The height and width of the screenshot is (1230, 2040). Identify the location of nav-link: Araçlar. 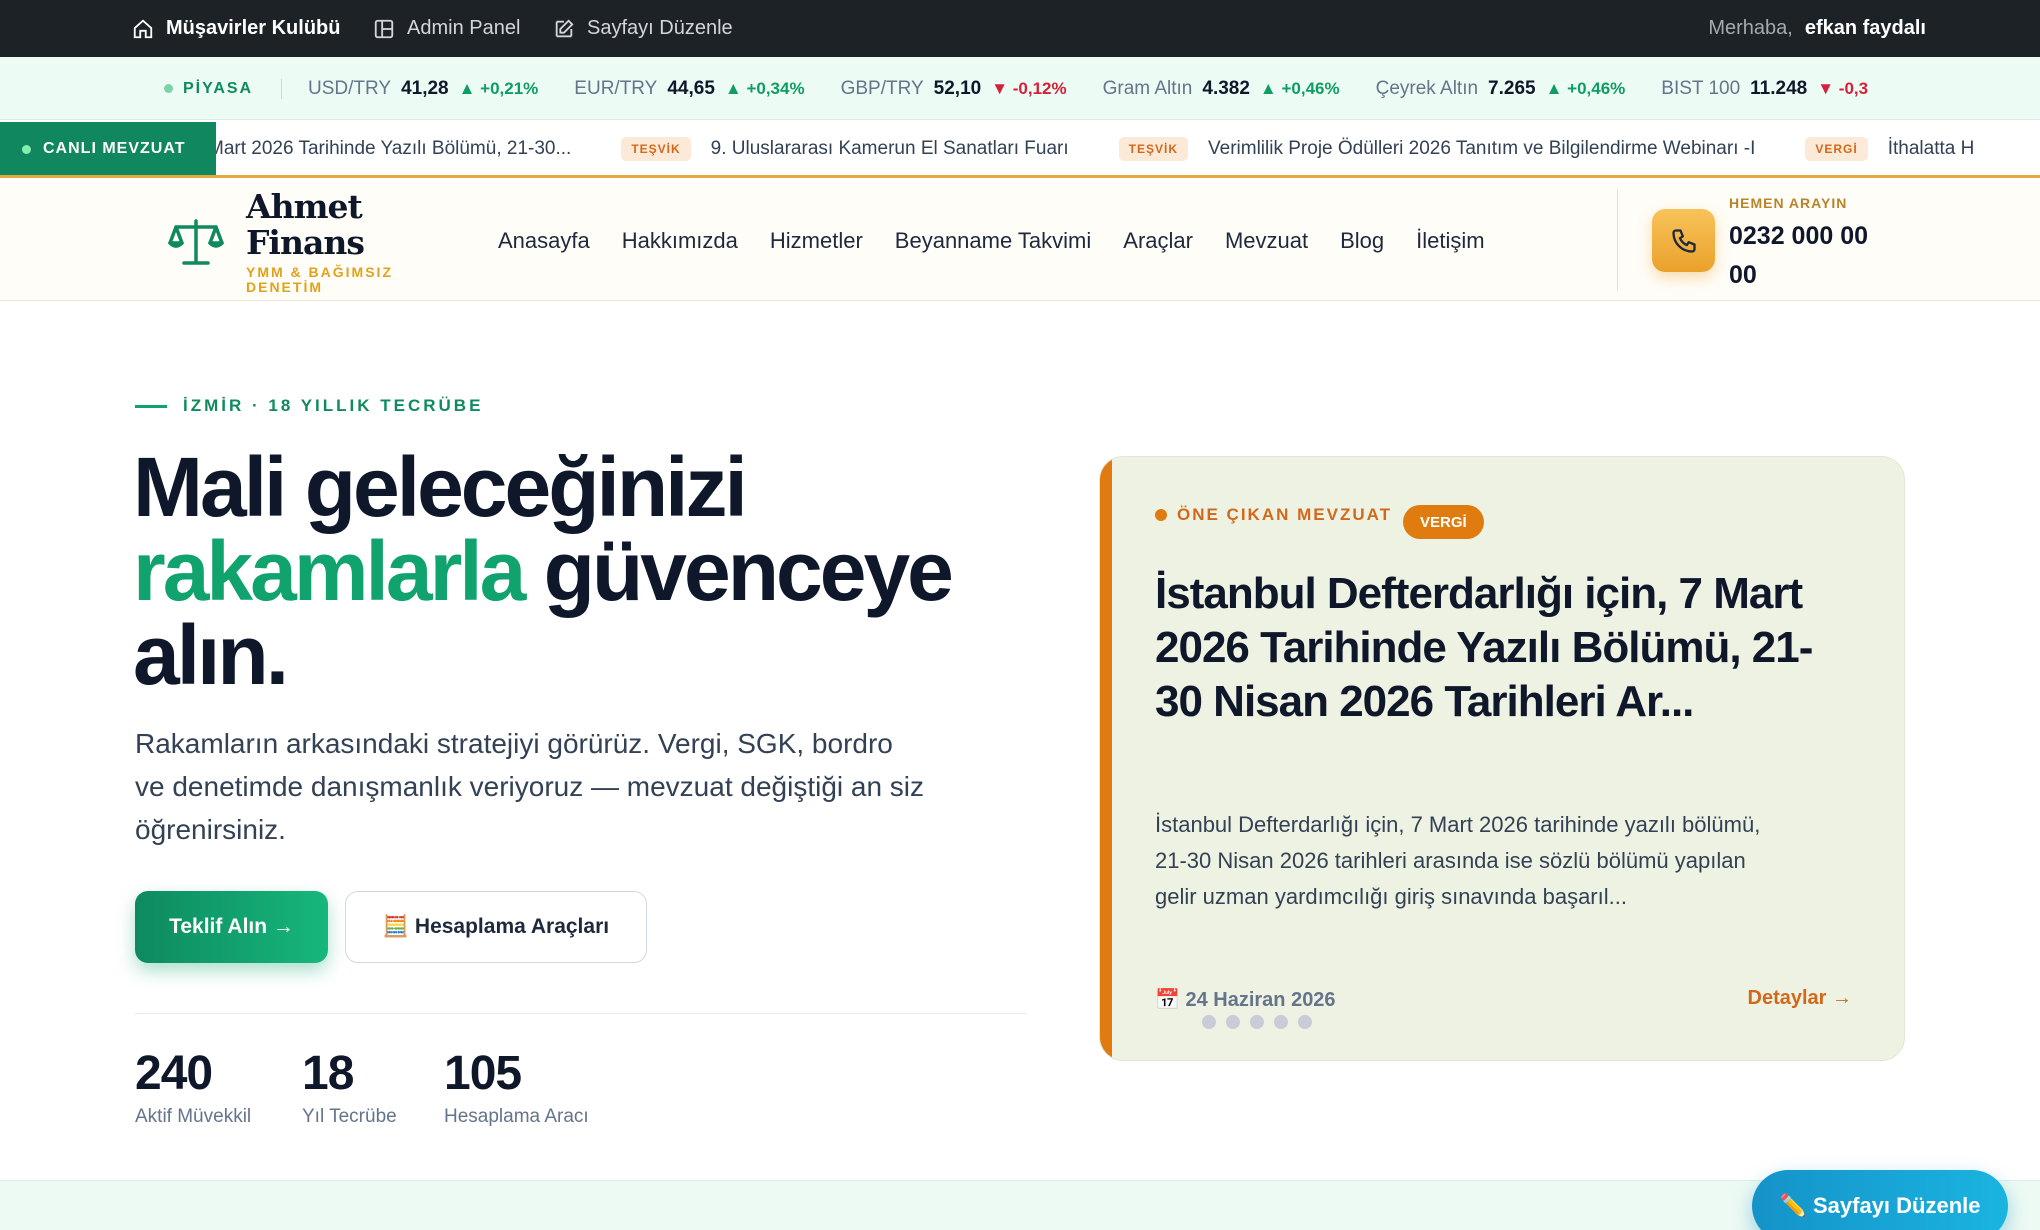
(1158, 241).